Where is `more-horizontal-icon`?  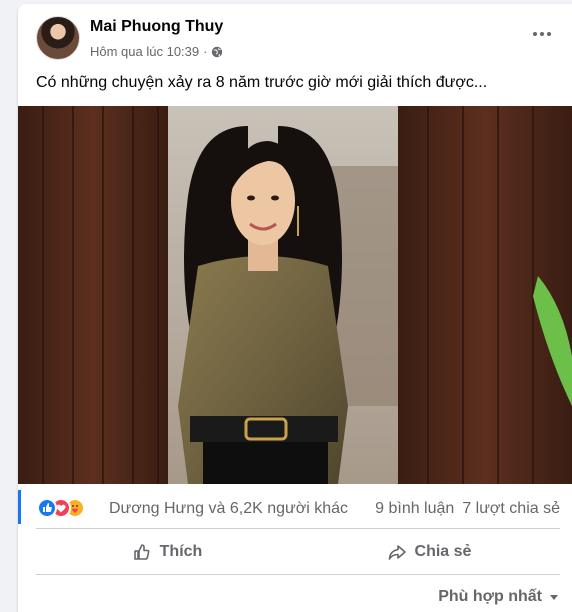 more-horizontal-icon is located at coordinates (535, 34).